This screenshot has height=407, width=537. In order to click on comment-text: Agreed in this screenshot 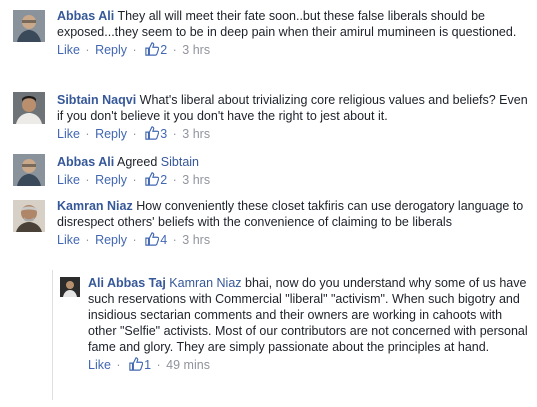, I will do `click(137, 162)`.